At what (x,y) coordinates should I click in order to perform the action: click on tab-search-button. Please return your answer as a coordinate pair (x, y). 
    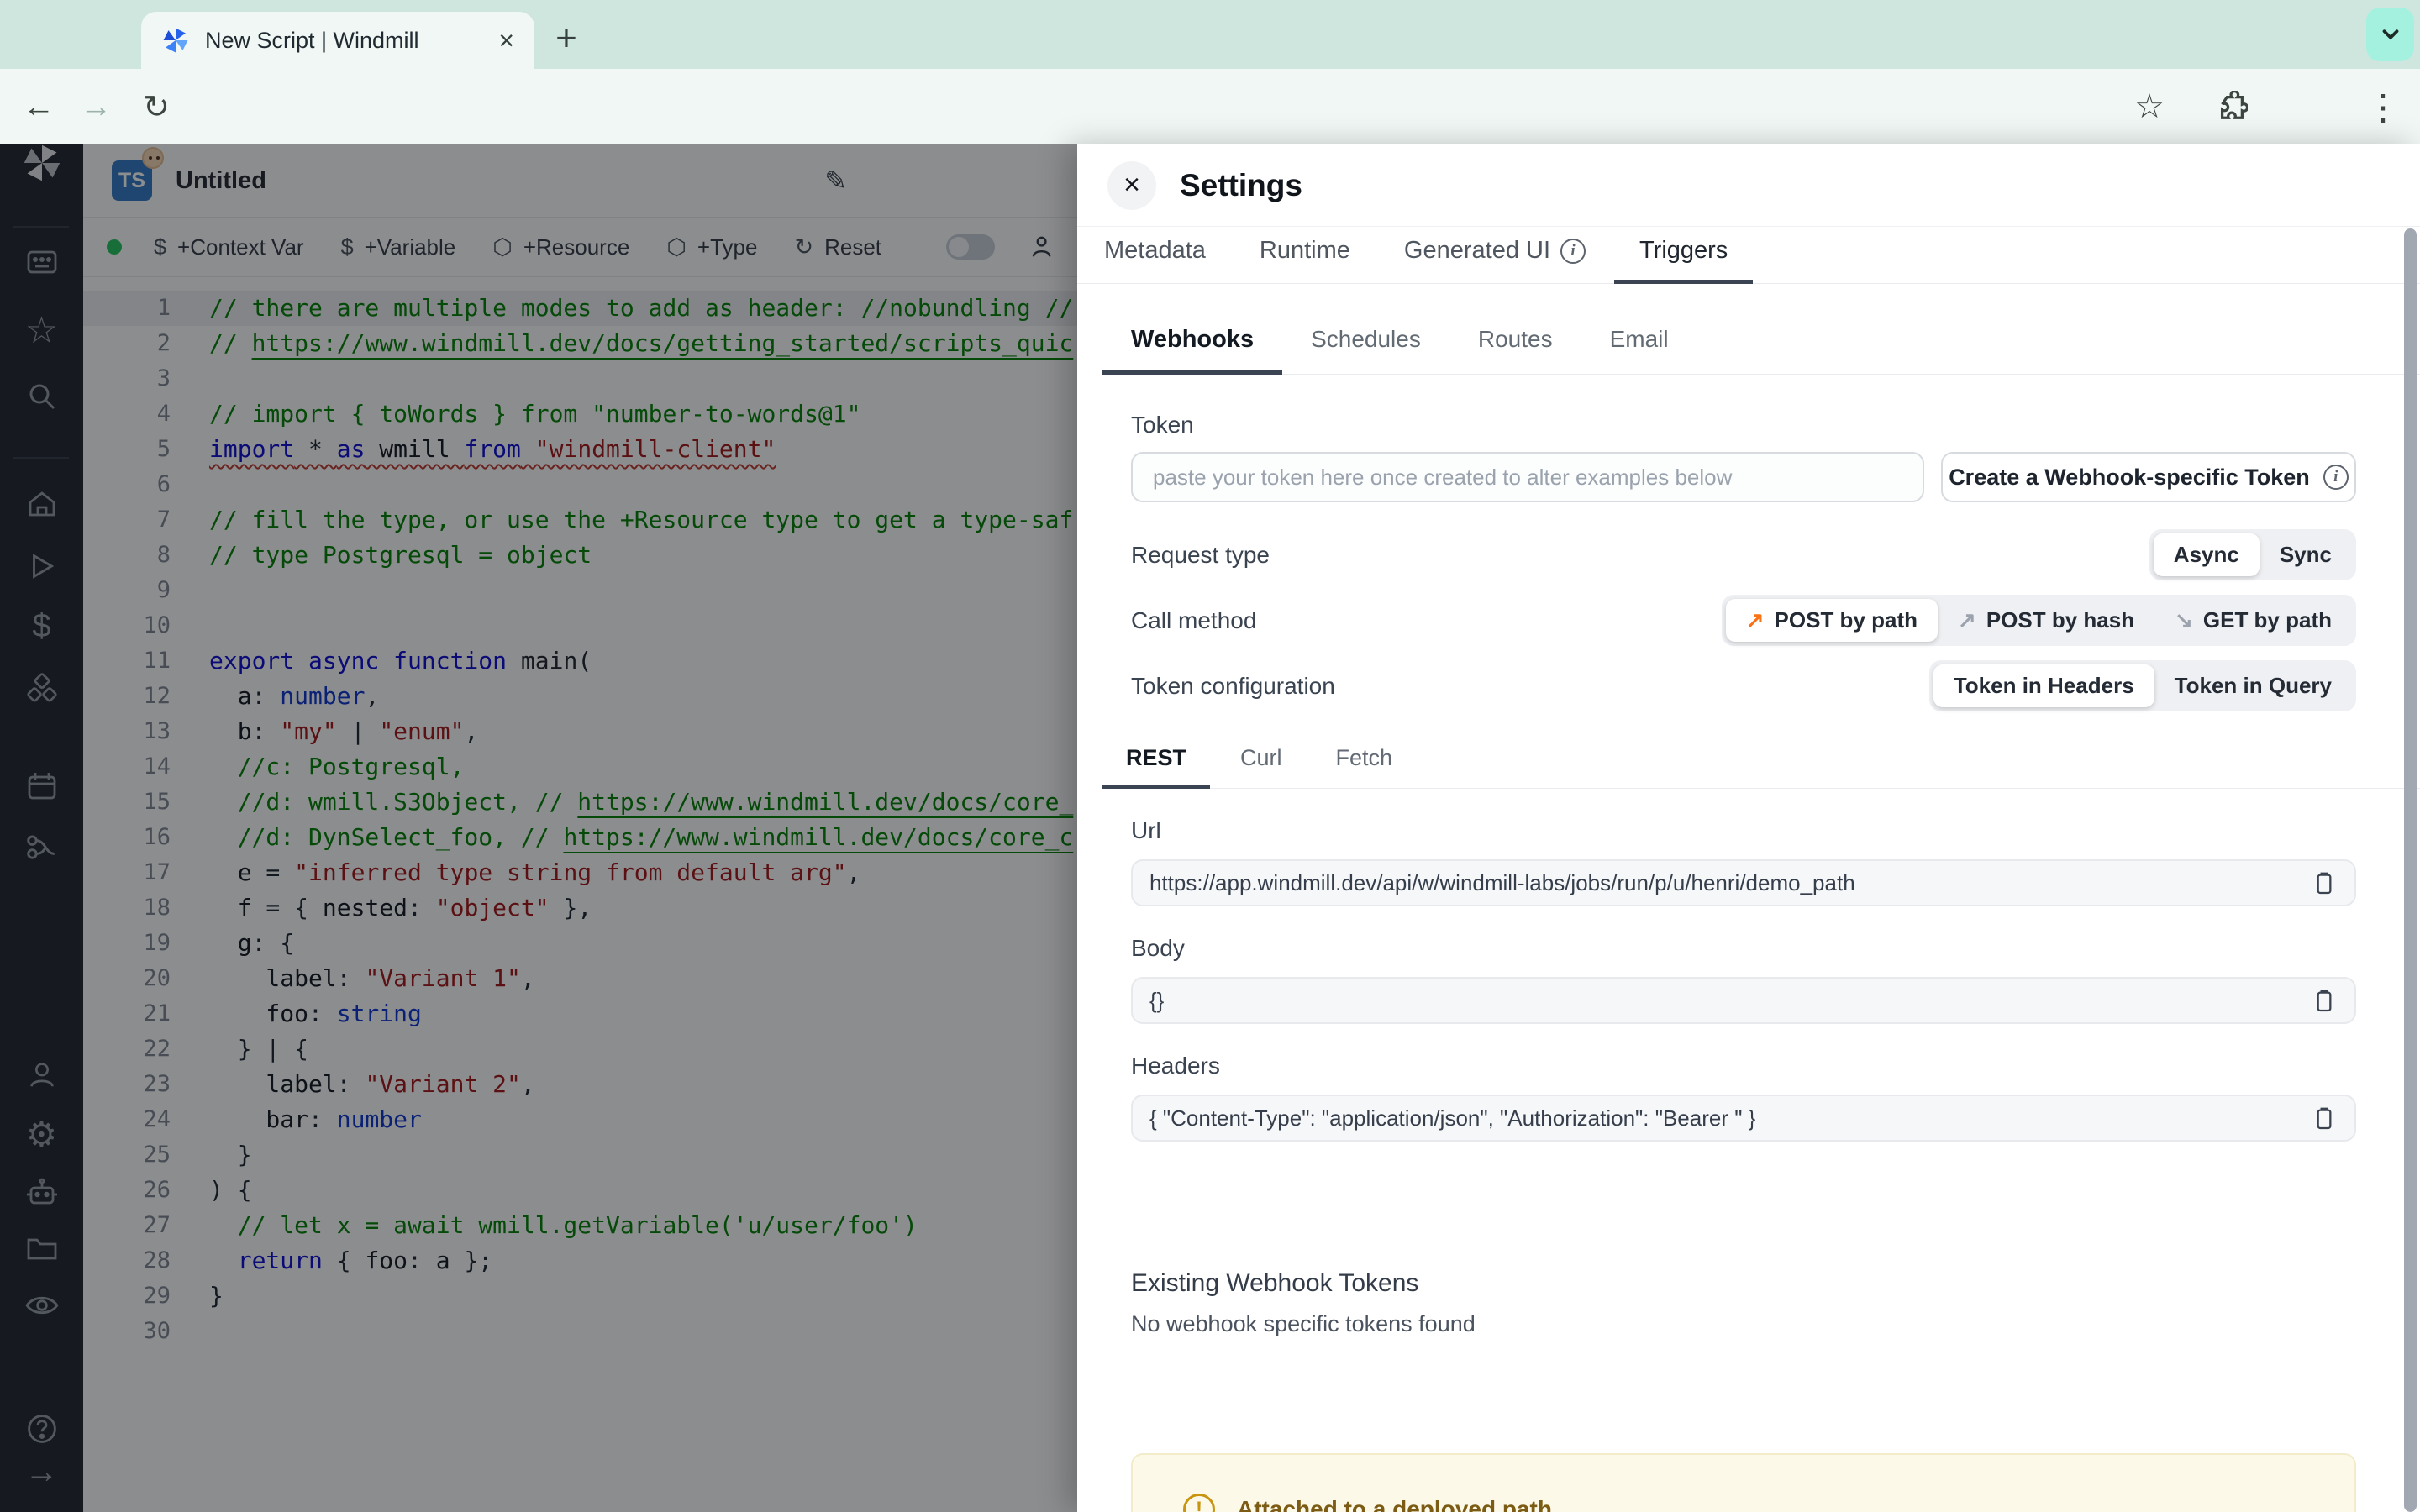
    Looking at the image, I should click on (2390, 34).